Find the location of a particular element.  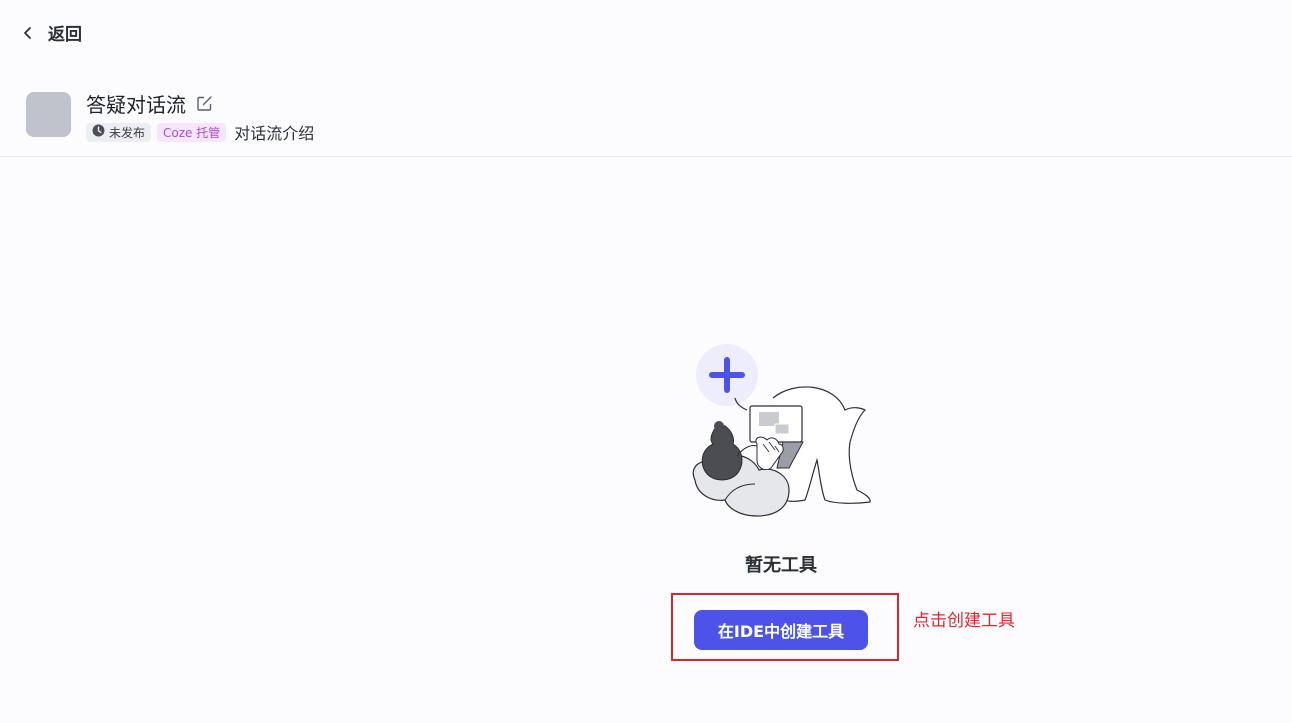

empty-state-message: 暂无工具 is located at coordinates (781, 565).